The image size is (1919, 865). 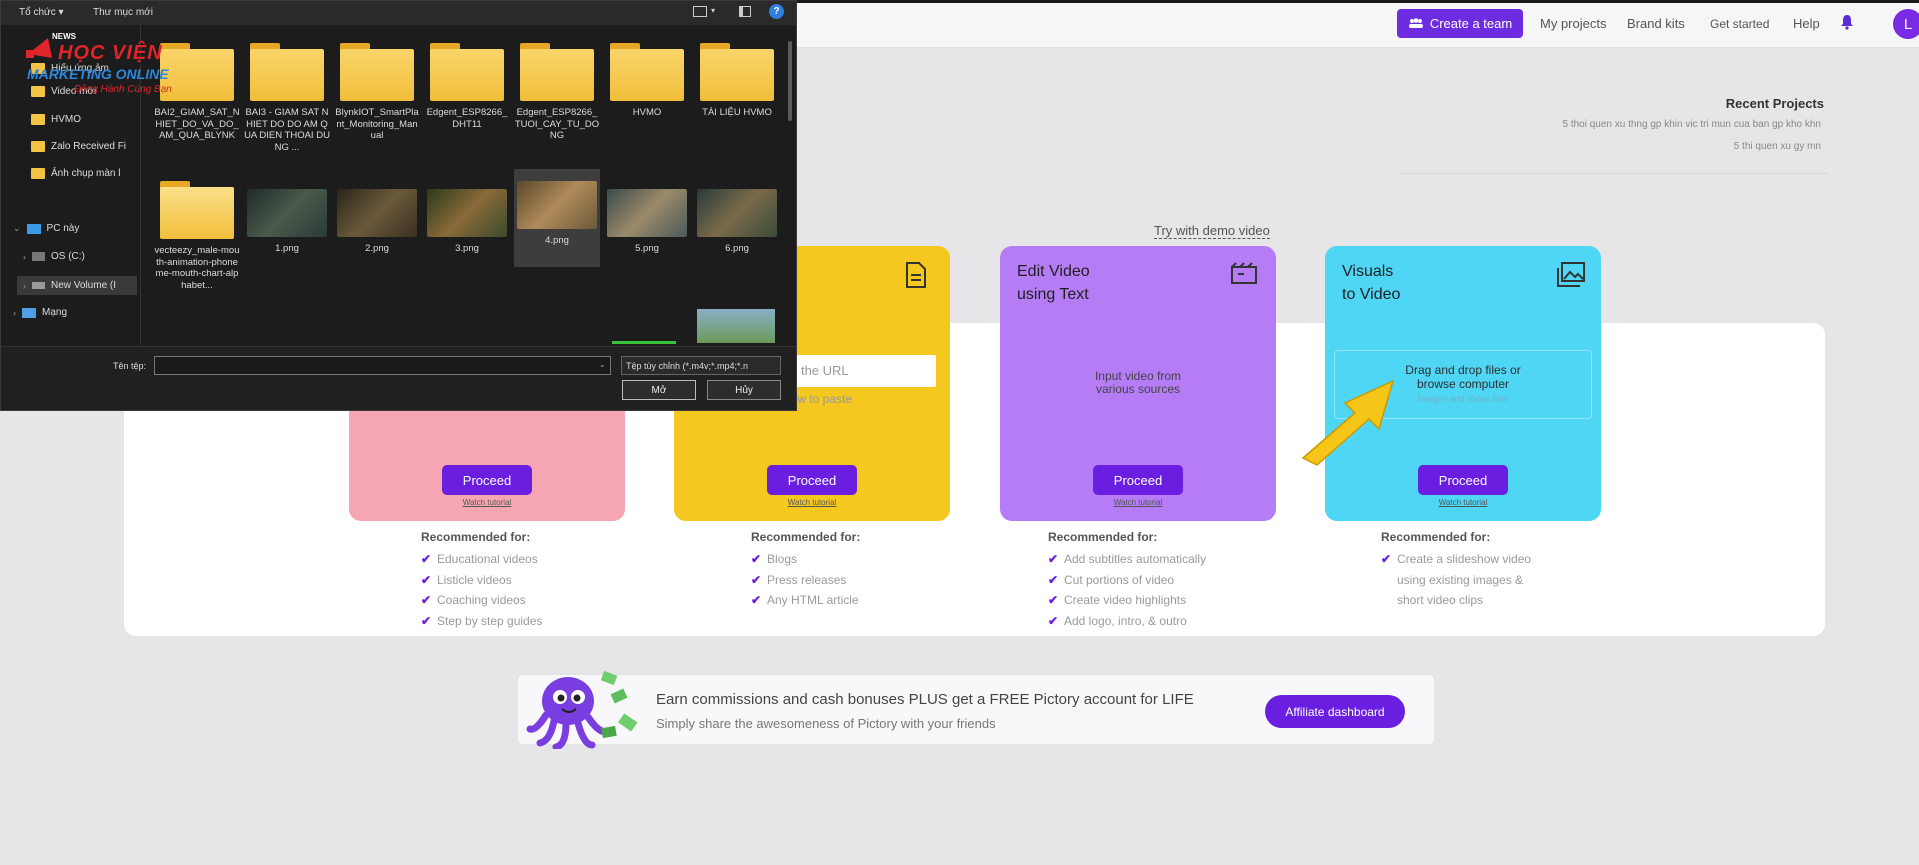 What do you see at coordinates (398, 13) in the screenshot?
I see `dialog-toolbar: Tổ chức ▾ Thư mục mới ▾ ?` at bounding box center [398, 13].